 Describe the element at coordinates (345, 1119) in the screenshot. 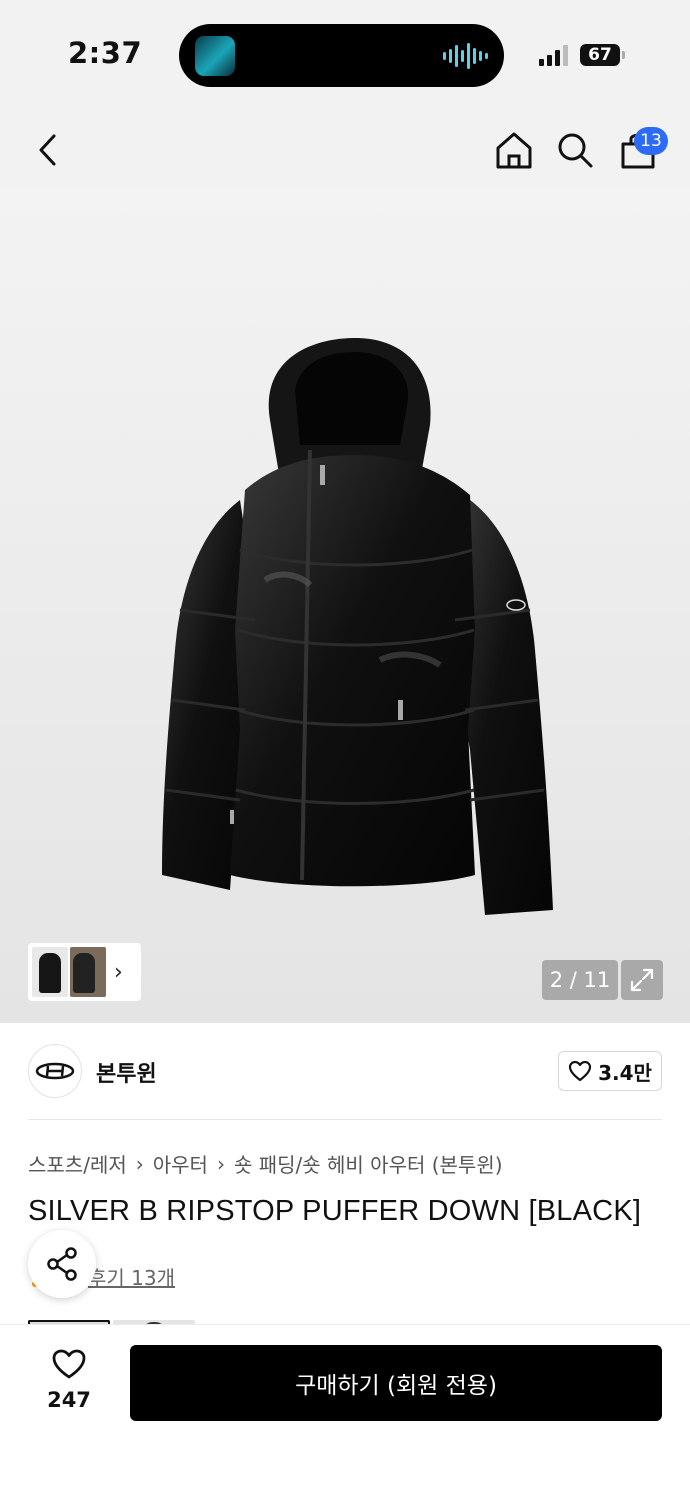

I see `divider` at that location.